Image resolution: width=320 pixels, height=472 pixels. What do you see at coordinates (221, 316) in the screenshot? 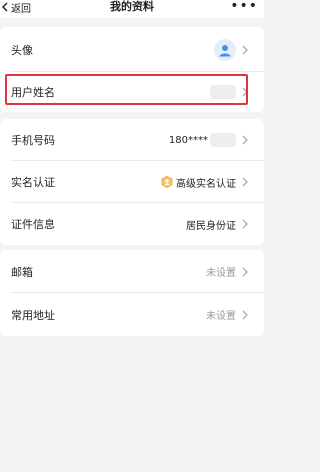
I see `address-value: 未设置` at bounding box center [221, 316].